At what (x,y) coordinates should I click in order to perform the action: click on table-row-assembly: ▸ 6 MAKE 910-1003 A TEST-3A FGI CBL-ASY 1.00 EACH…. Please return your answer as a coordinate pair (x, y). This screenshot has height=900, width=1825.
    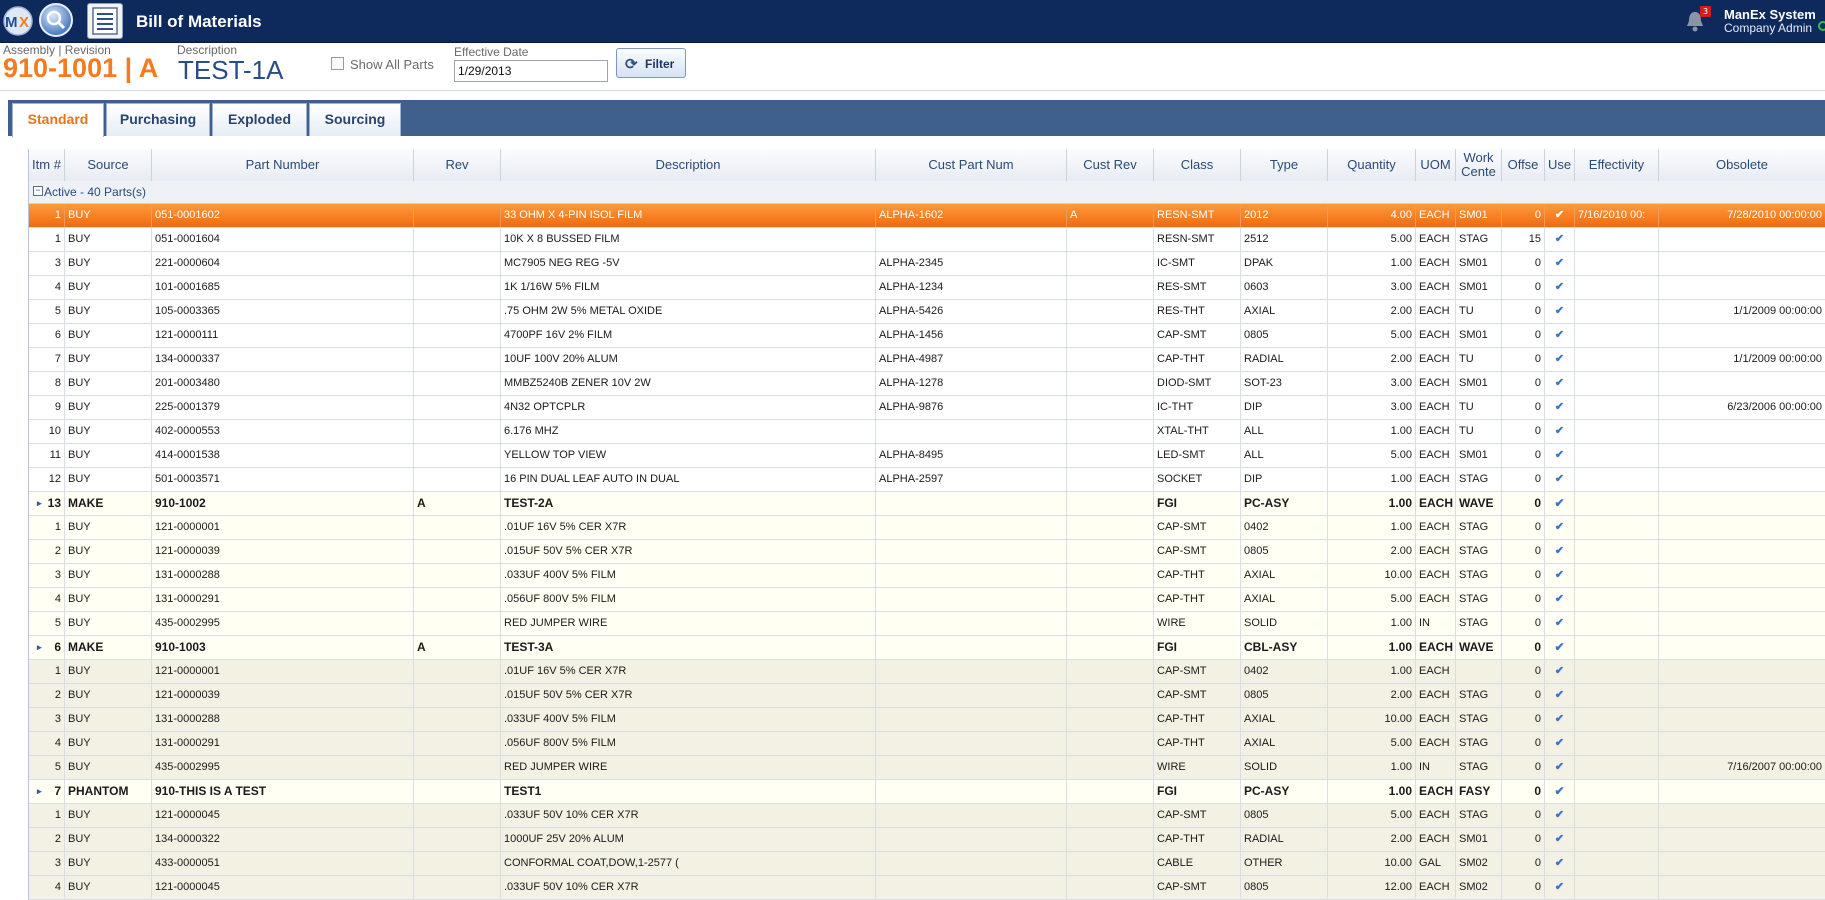
    Looking at the image, I should click on (927, 648).